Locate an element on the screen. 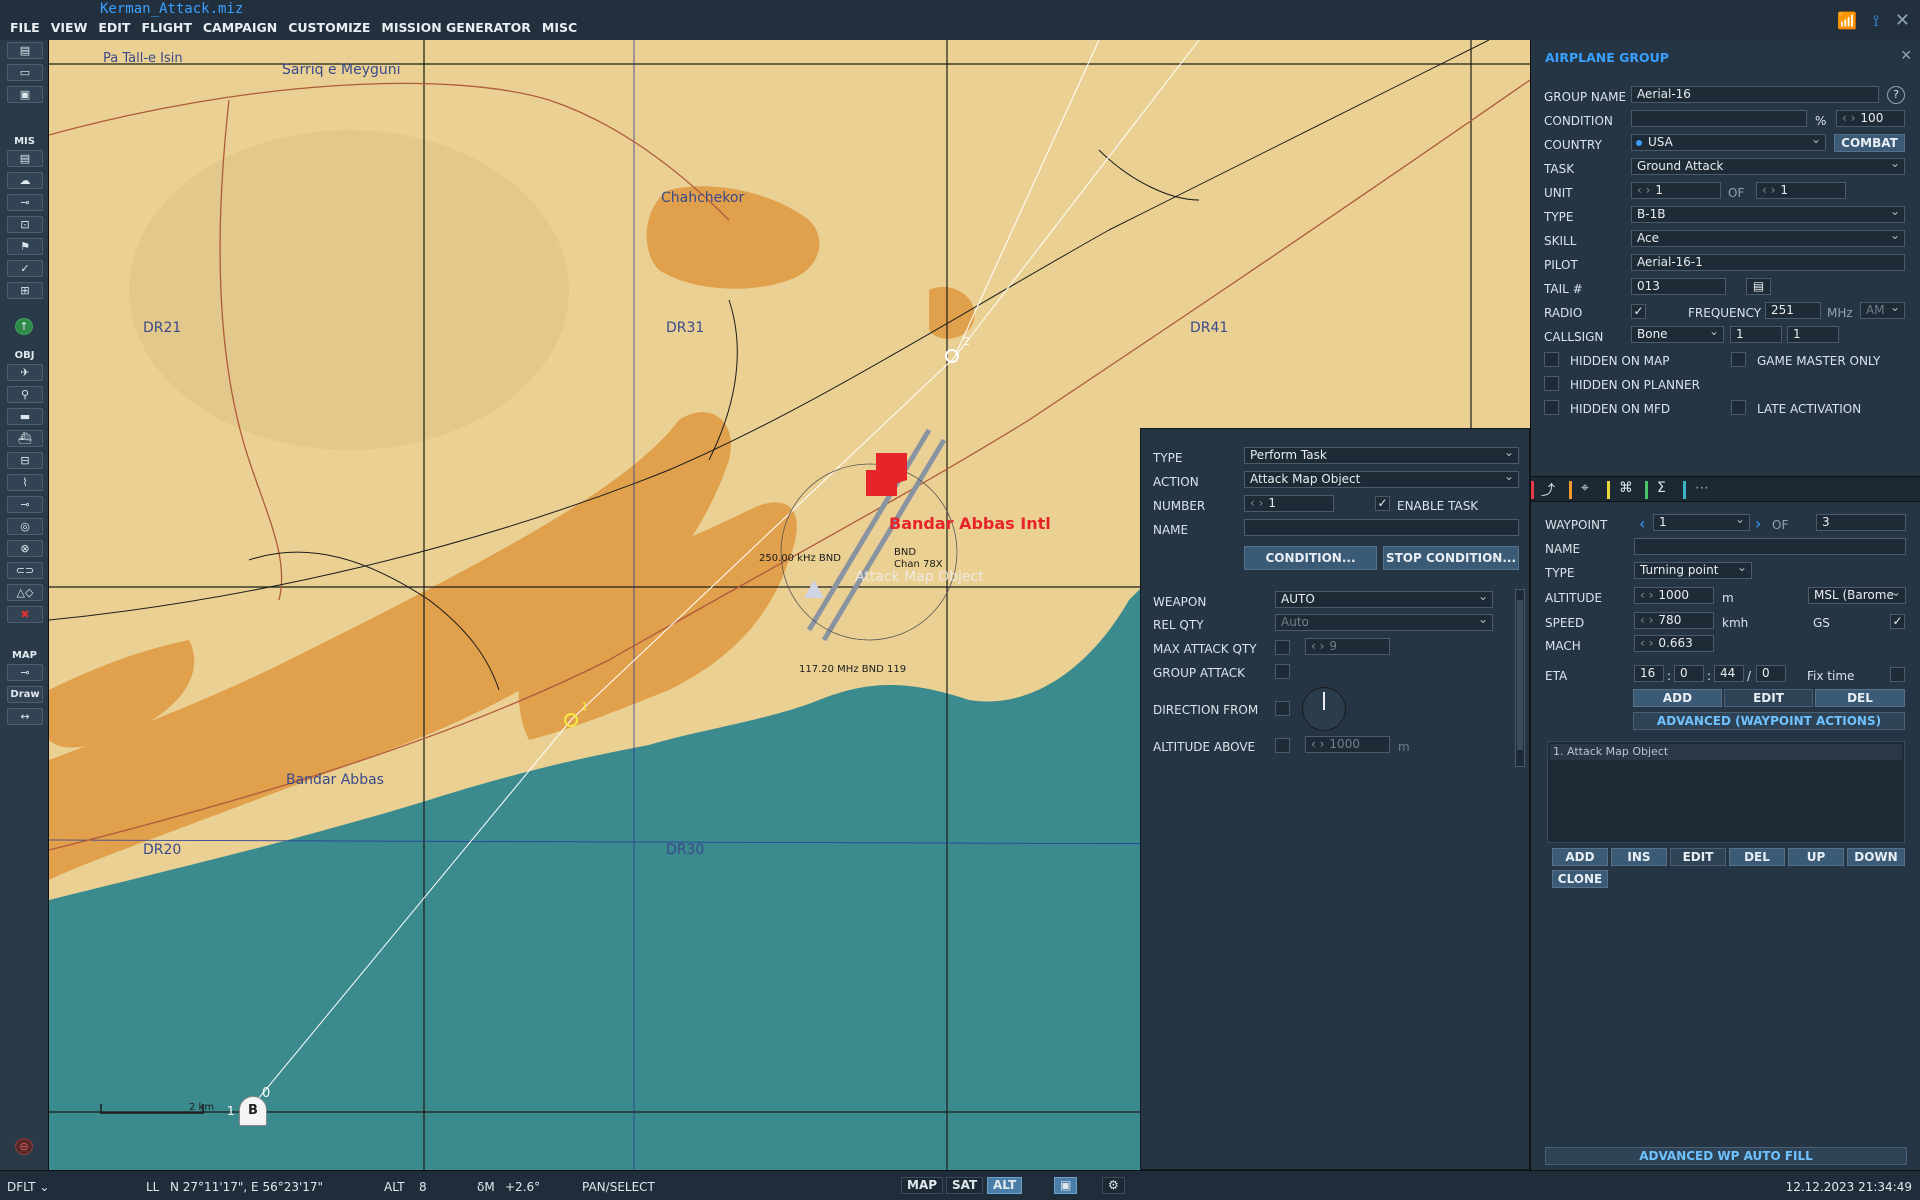 This screenshot has height=1200, width=1920. target-icon: ⊗ is located at coordinates (25, 548).